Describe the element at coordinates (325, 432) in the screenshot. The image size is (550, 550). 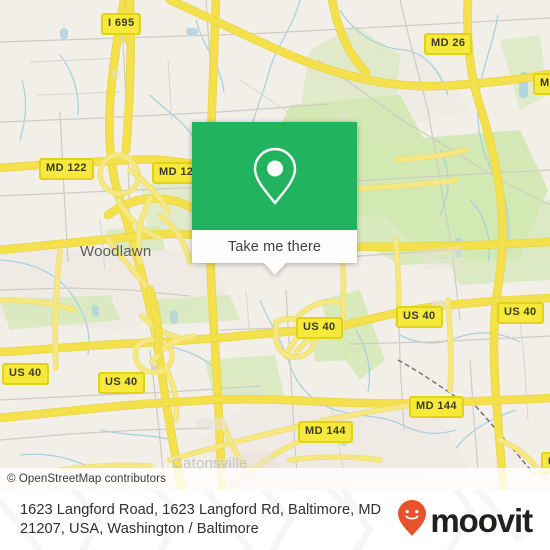
I see `highway-shield-md-144-center: MD 144` at that location.